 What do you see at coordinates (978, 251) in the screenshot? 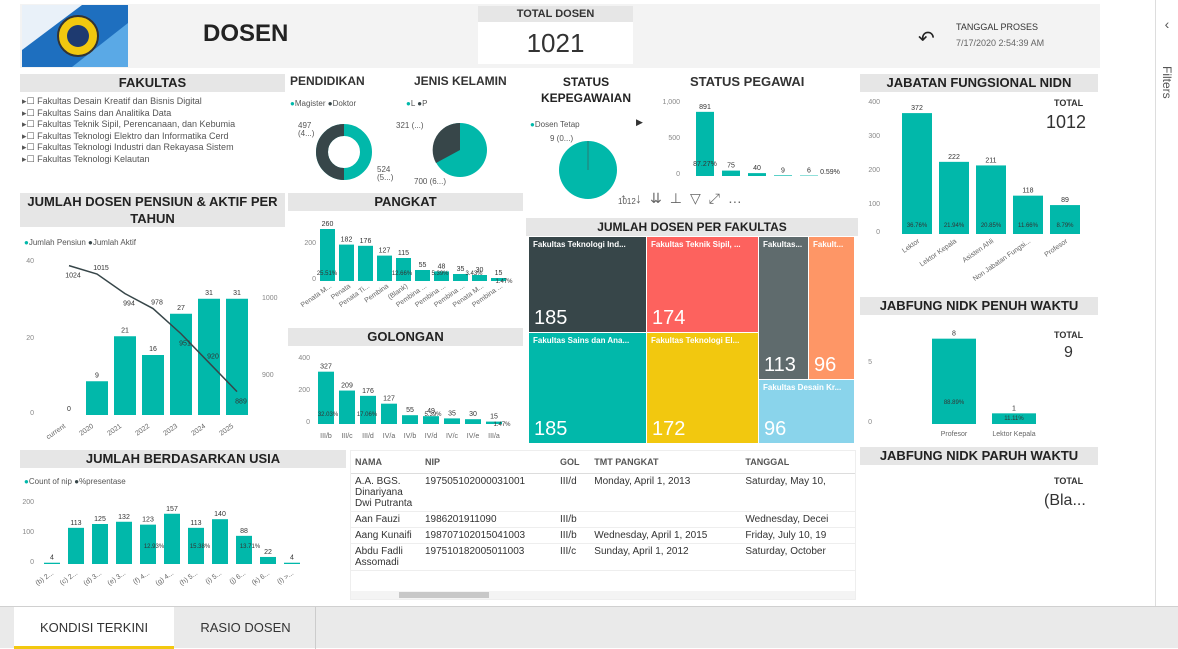
I see `jab-category-label: Asisten Ahli` at bounding box center [978, 251].